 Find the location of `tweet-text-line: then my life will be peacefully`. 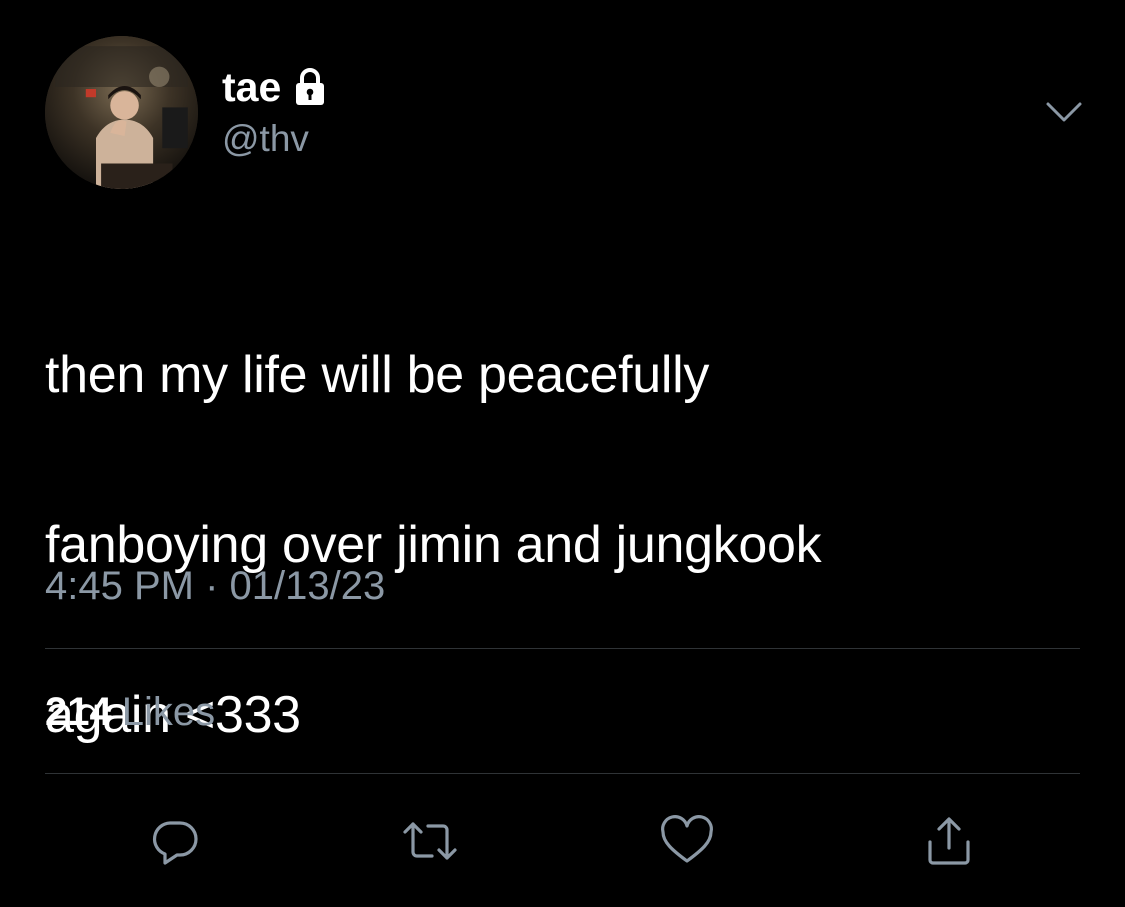

tweet-text-line: then my life will be peacefully is located at coordinates (377, 375).